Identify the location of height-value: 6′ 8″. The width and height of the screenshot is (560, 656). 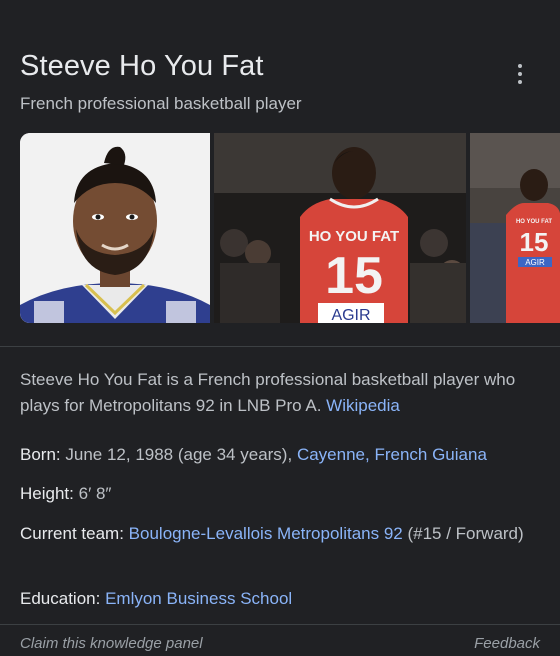
(95, 493).